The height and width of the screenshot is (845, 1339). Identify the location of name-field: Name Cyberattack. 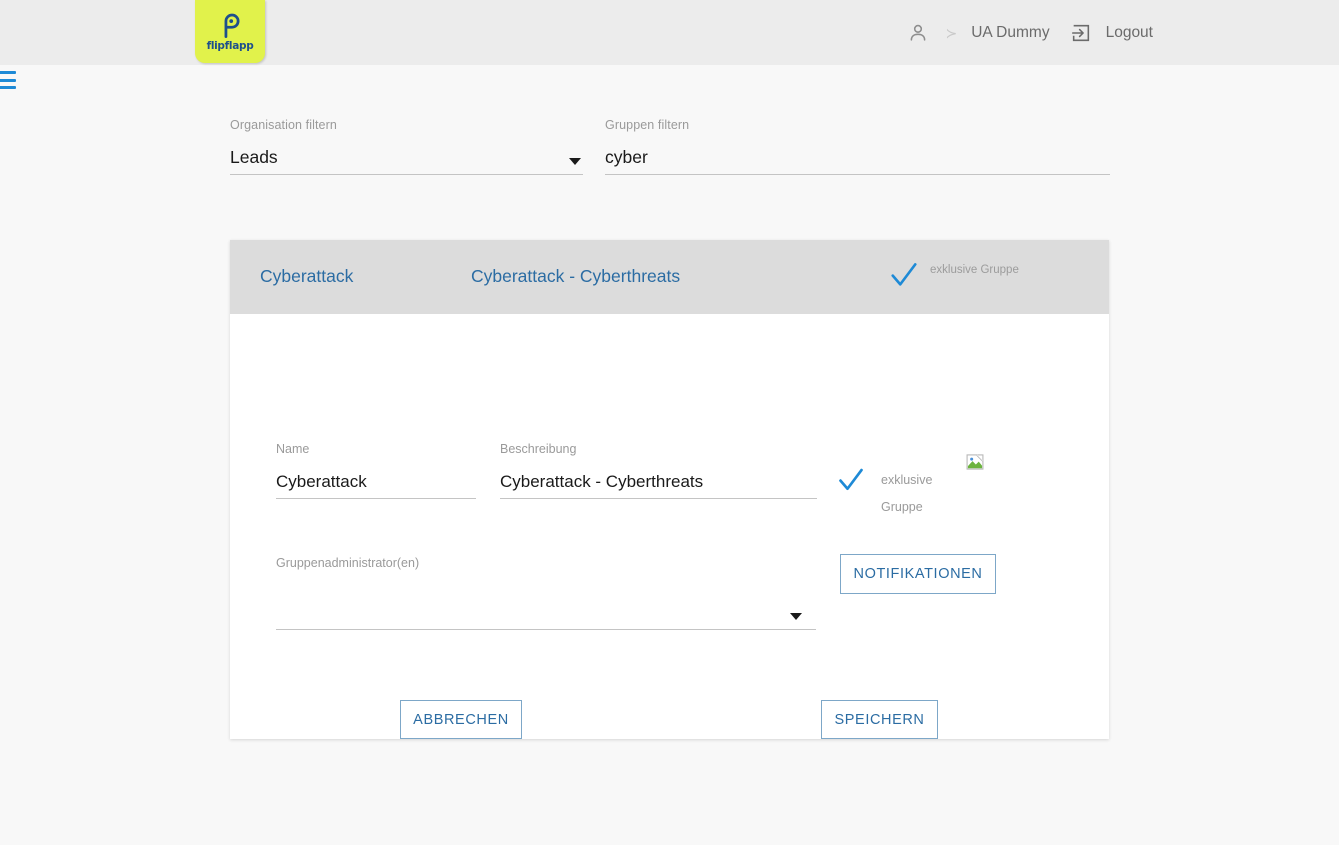
(376, 470).